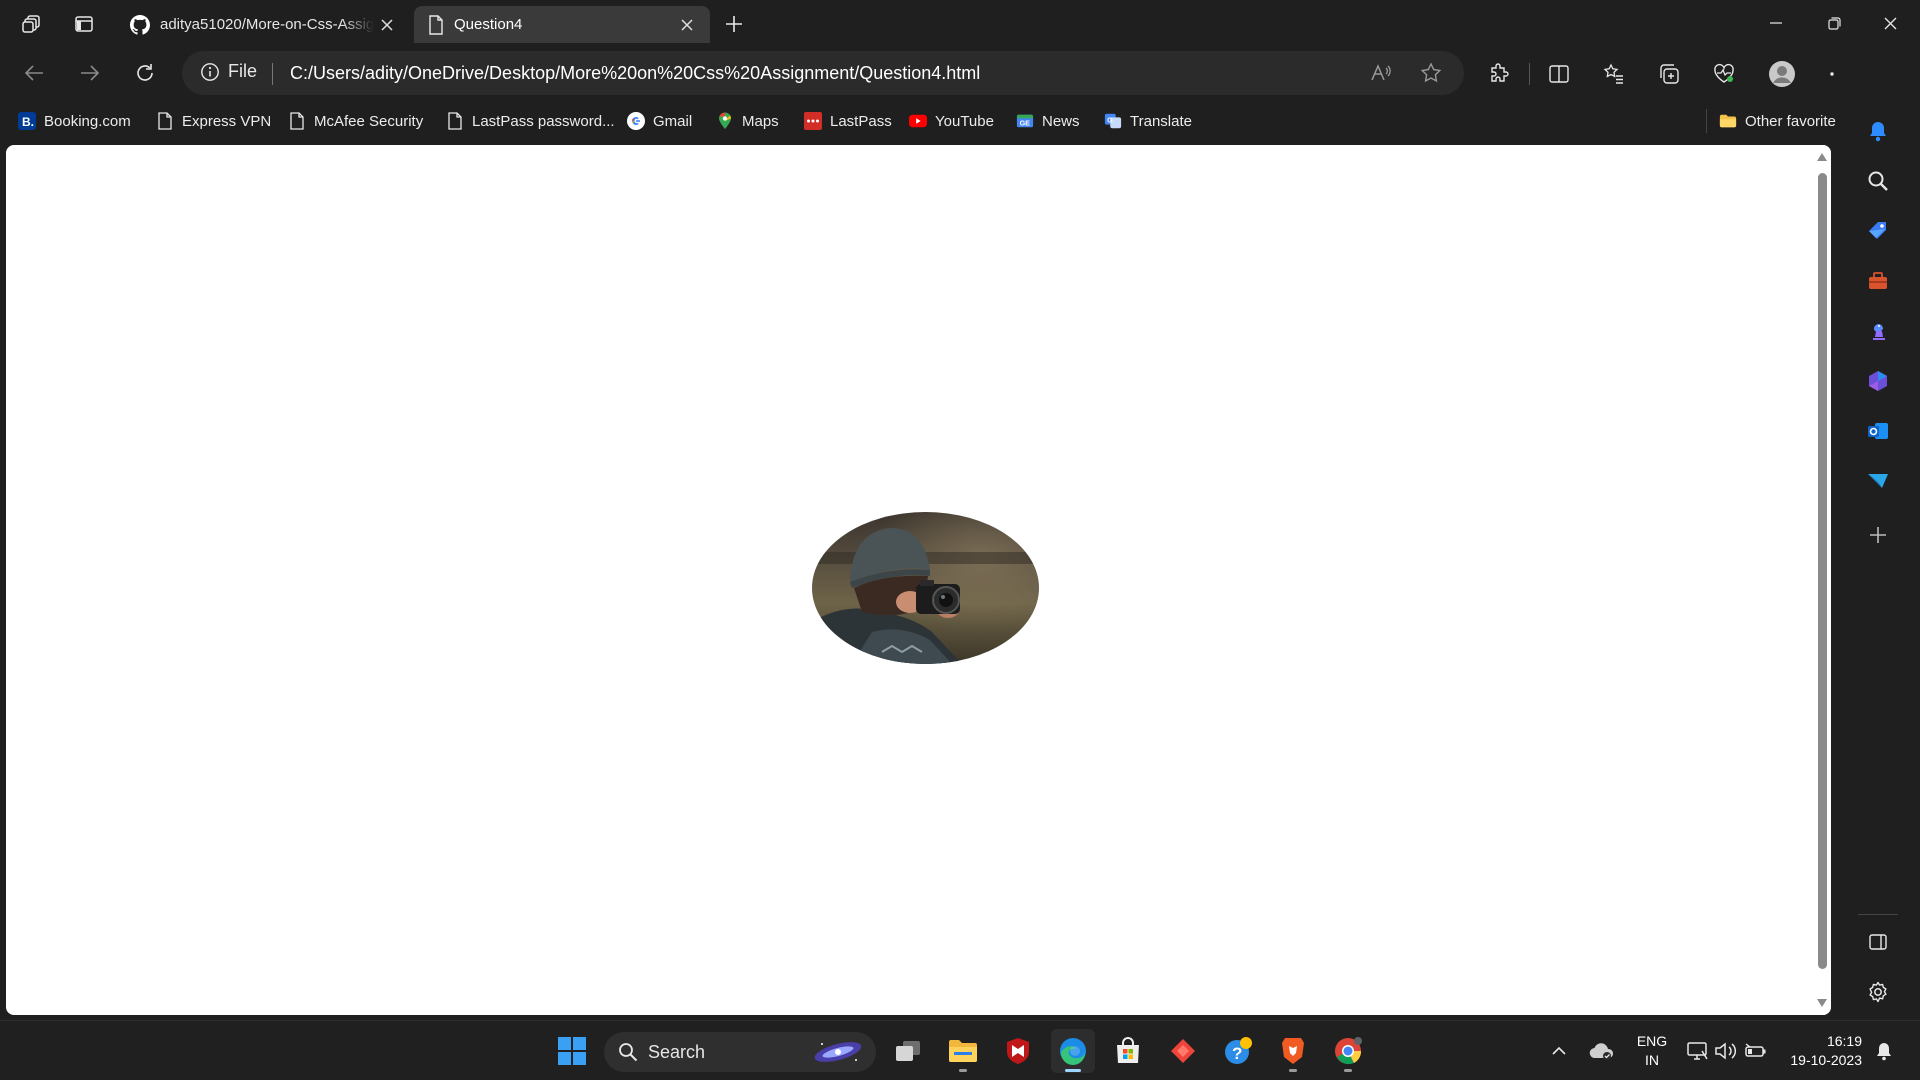  I want to click on favorite-maps: Maps, so click(747, 121).